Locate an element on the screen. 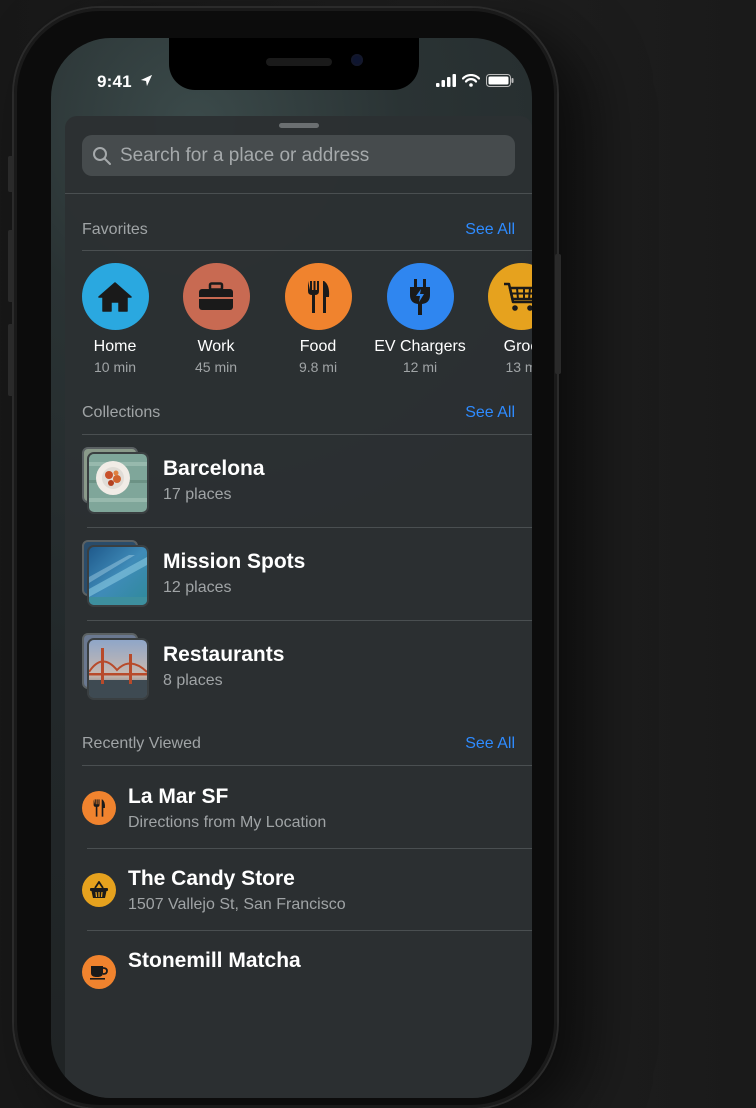 Image resolution: width=756 pixels, height=1108 pixels. ev-plug-icon is located at coordinates (420, 296).